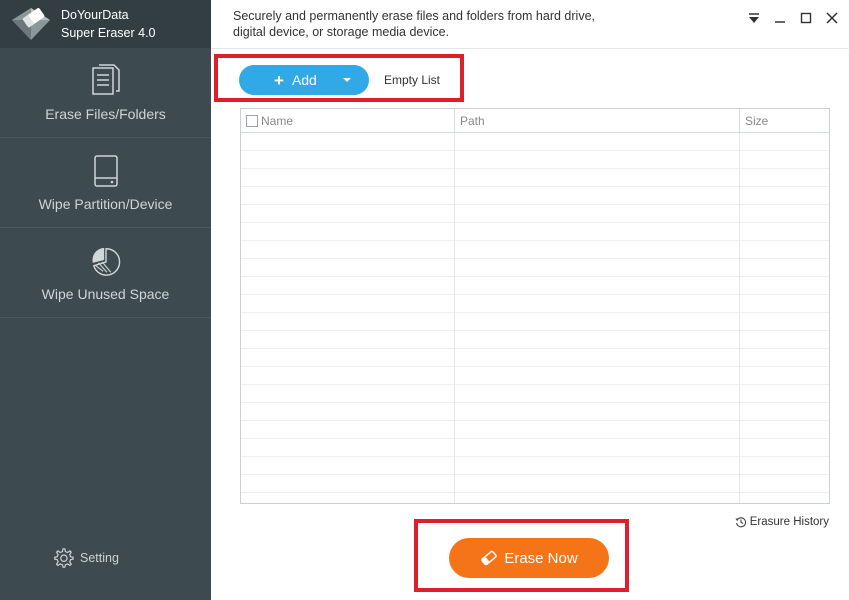 The image size is (850, 600). I want to click on pie-icon, so click(105, 261).